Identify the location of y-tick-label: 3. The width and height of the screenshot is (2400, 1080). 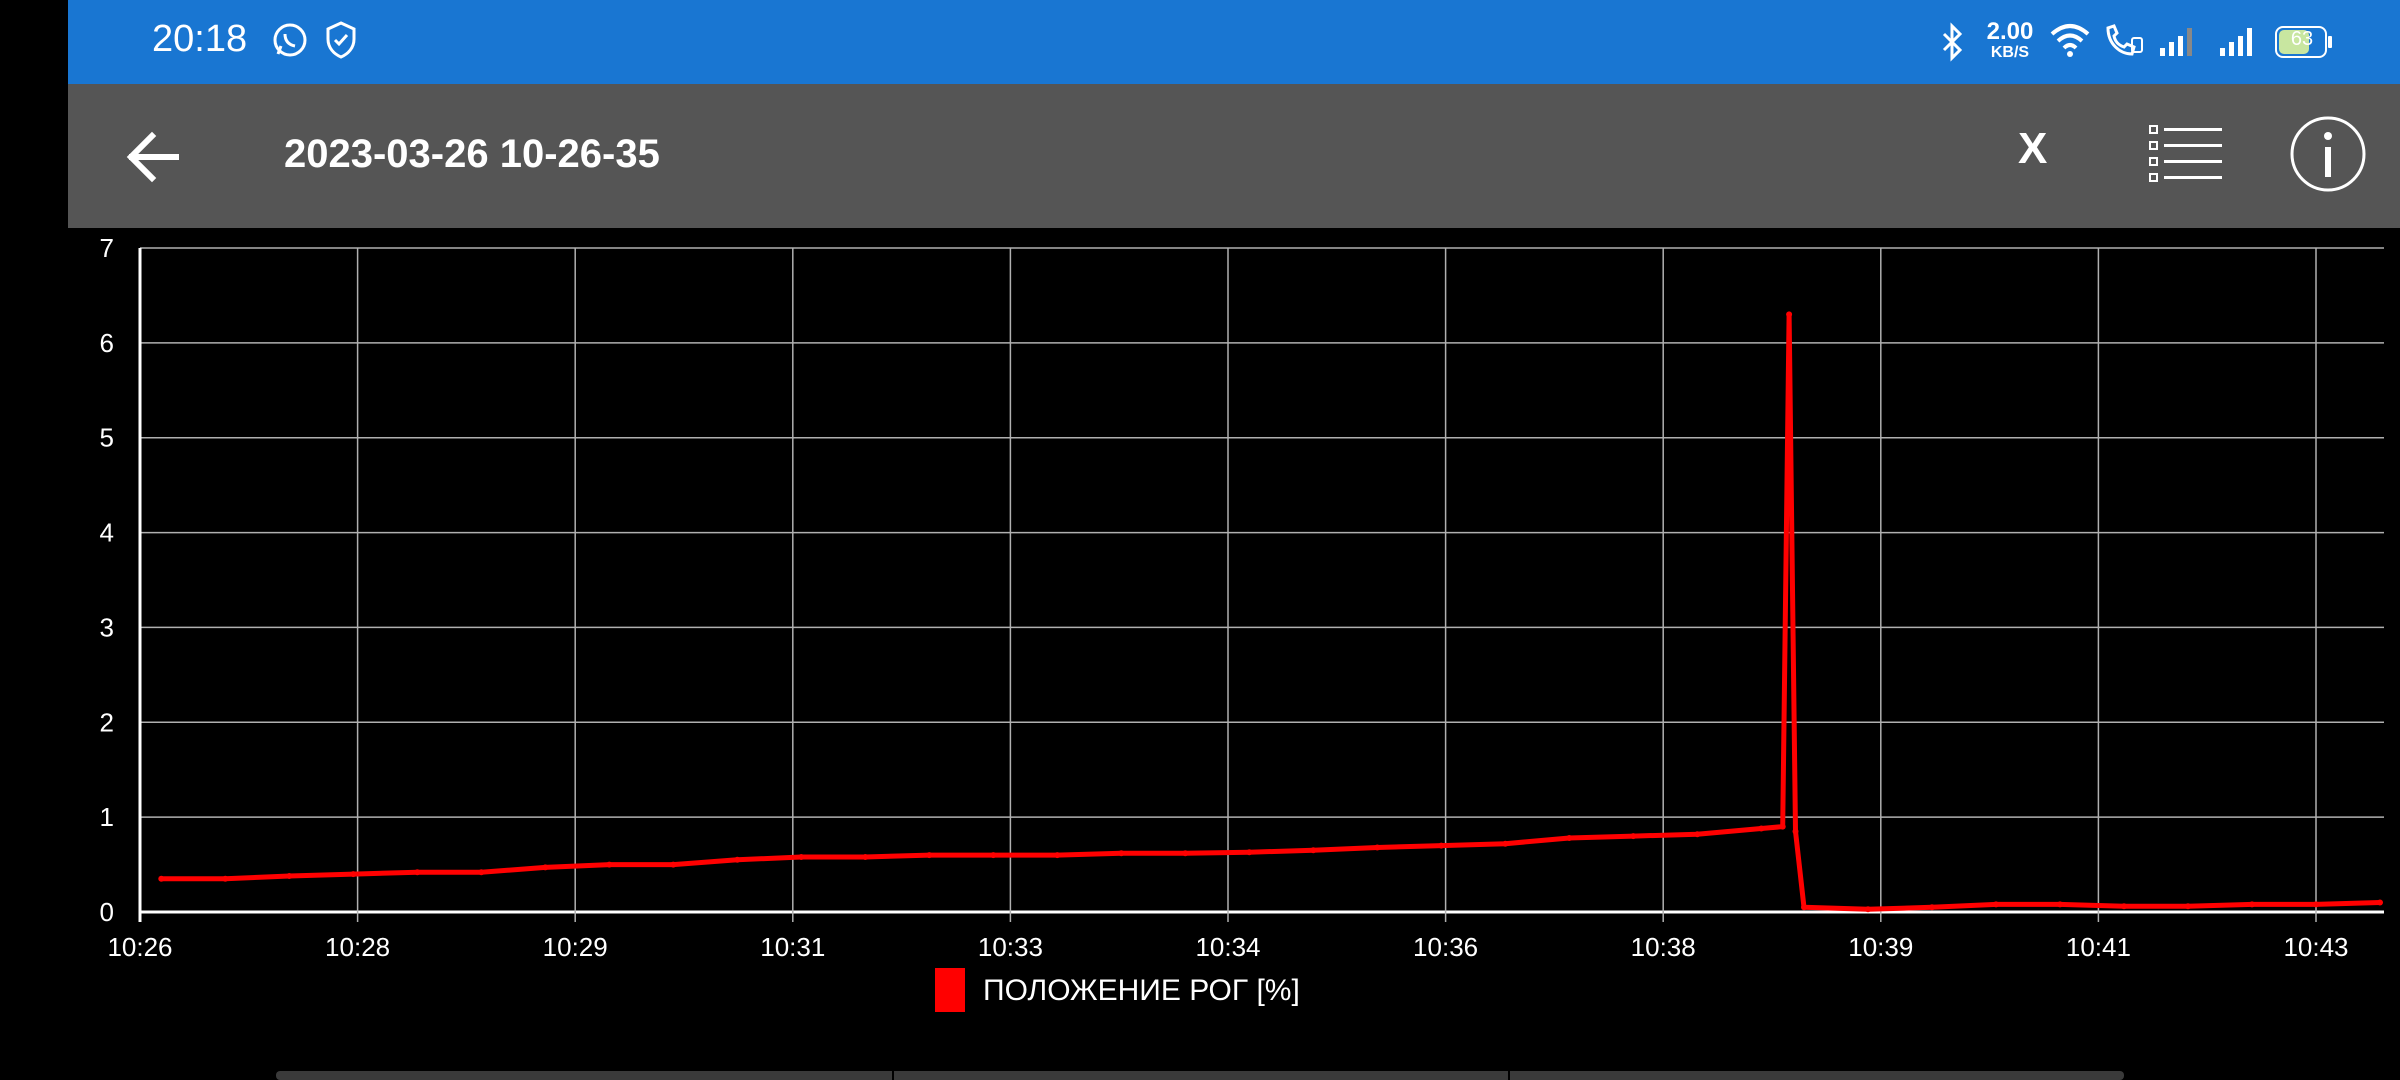
(107, 627).